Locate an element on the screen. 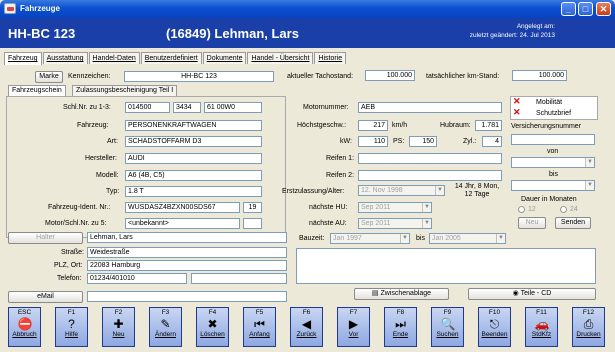 This screenshot has width=615, height=352. bauzeit-von-select: Jan 1997 ▼ is located at coordinates (370, 238).